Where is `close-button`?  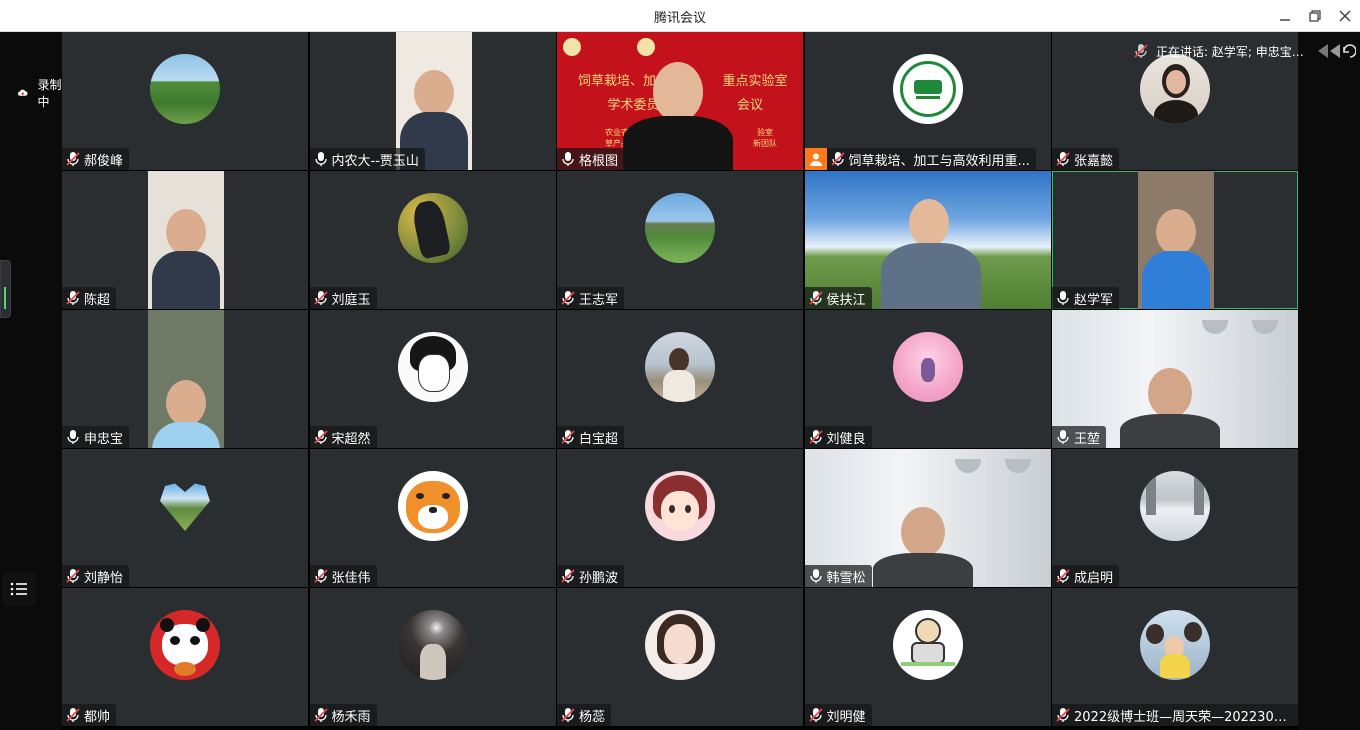 close-button is located at coordinates (1345, 15).